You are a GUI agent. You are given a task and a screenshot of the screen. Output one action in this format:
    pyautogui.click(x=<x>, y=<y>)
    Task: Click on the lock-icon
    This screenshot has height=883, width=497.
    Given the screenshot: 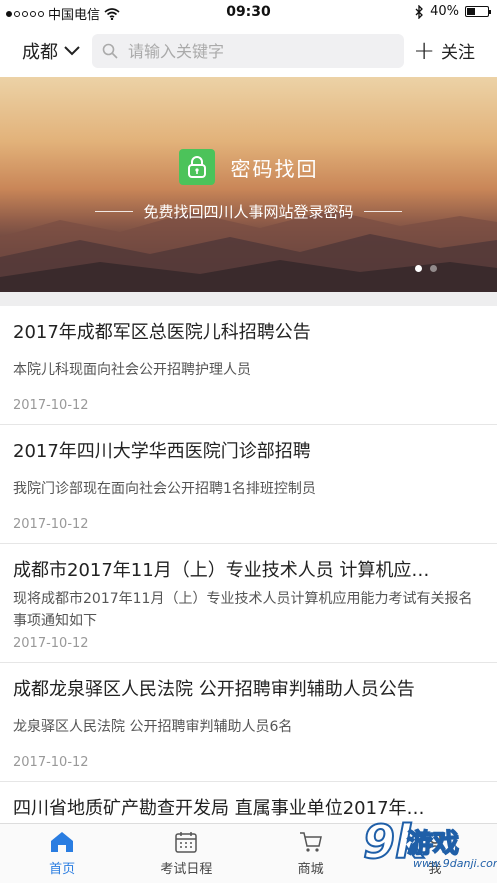 What is the action you would take?
    pyautogui.click(x=196, y=167)
    